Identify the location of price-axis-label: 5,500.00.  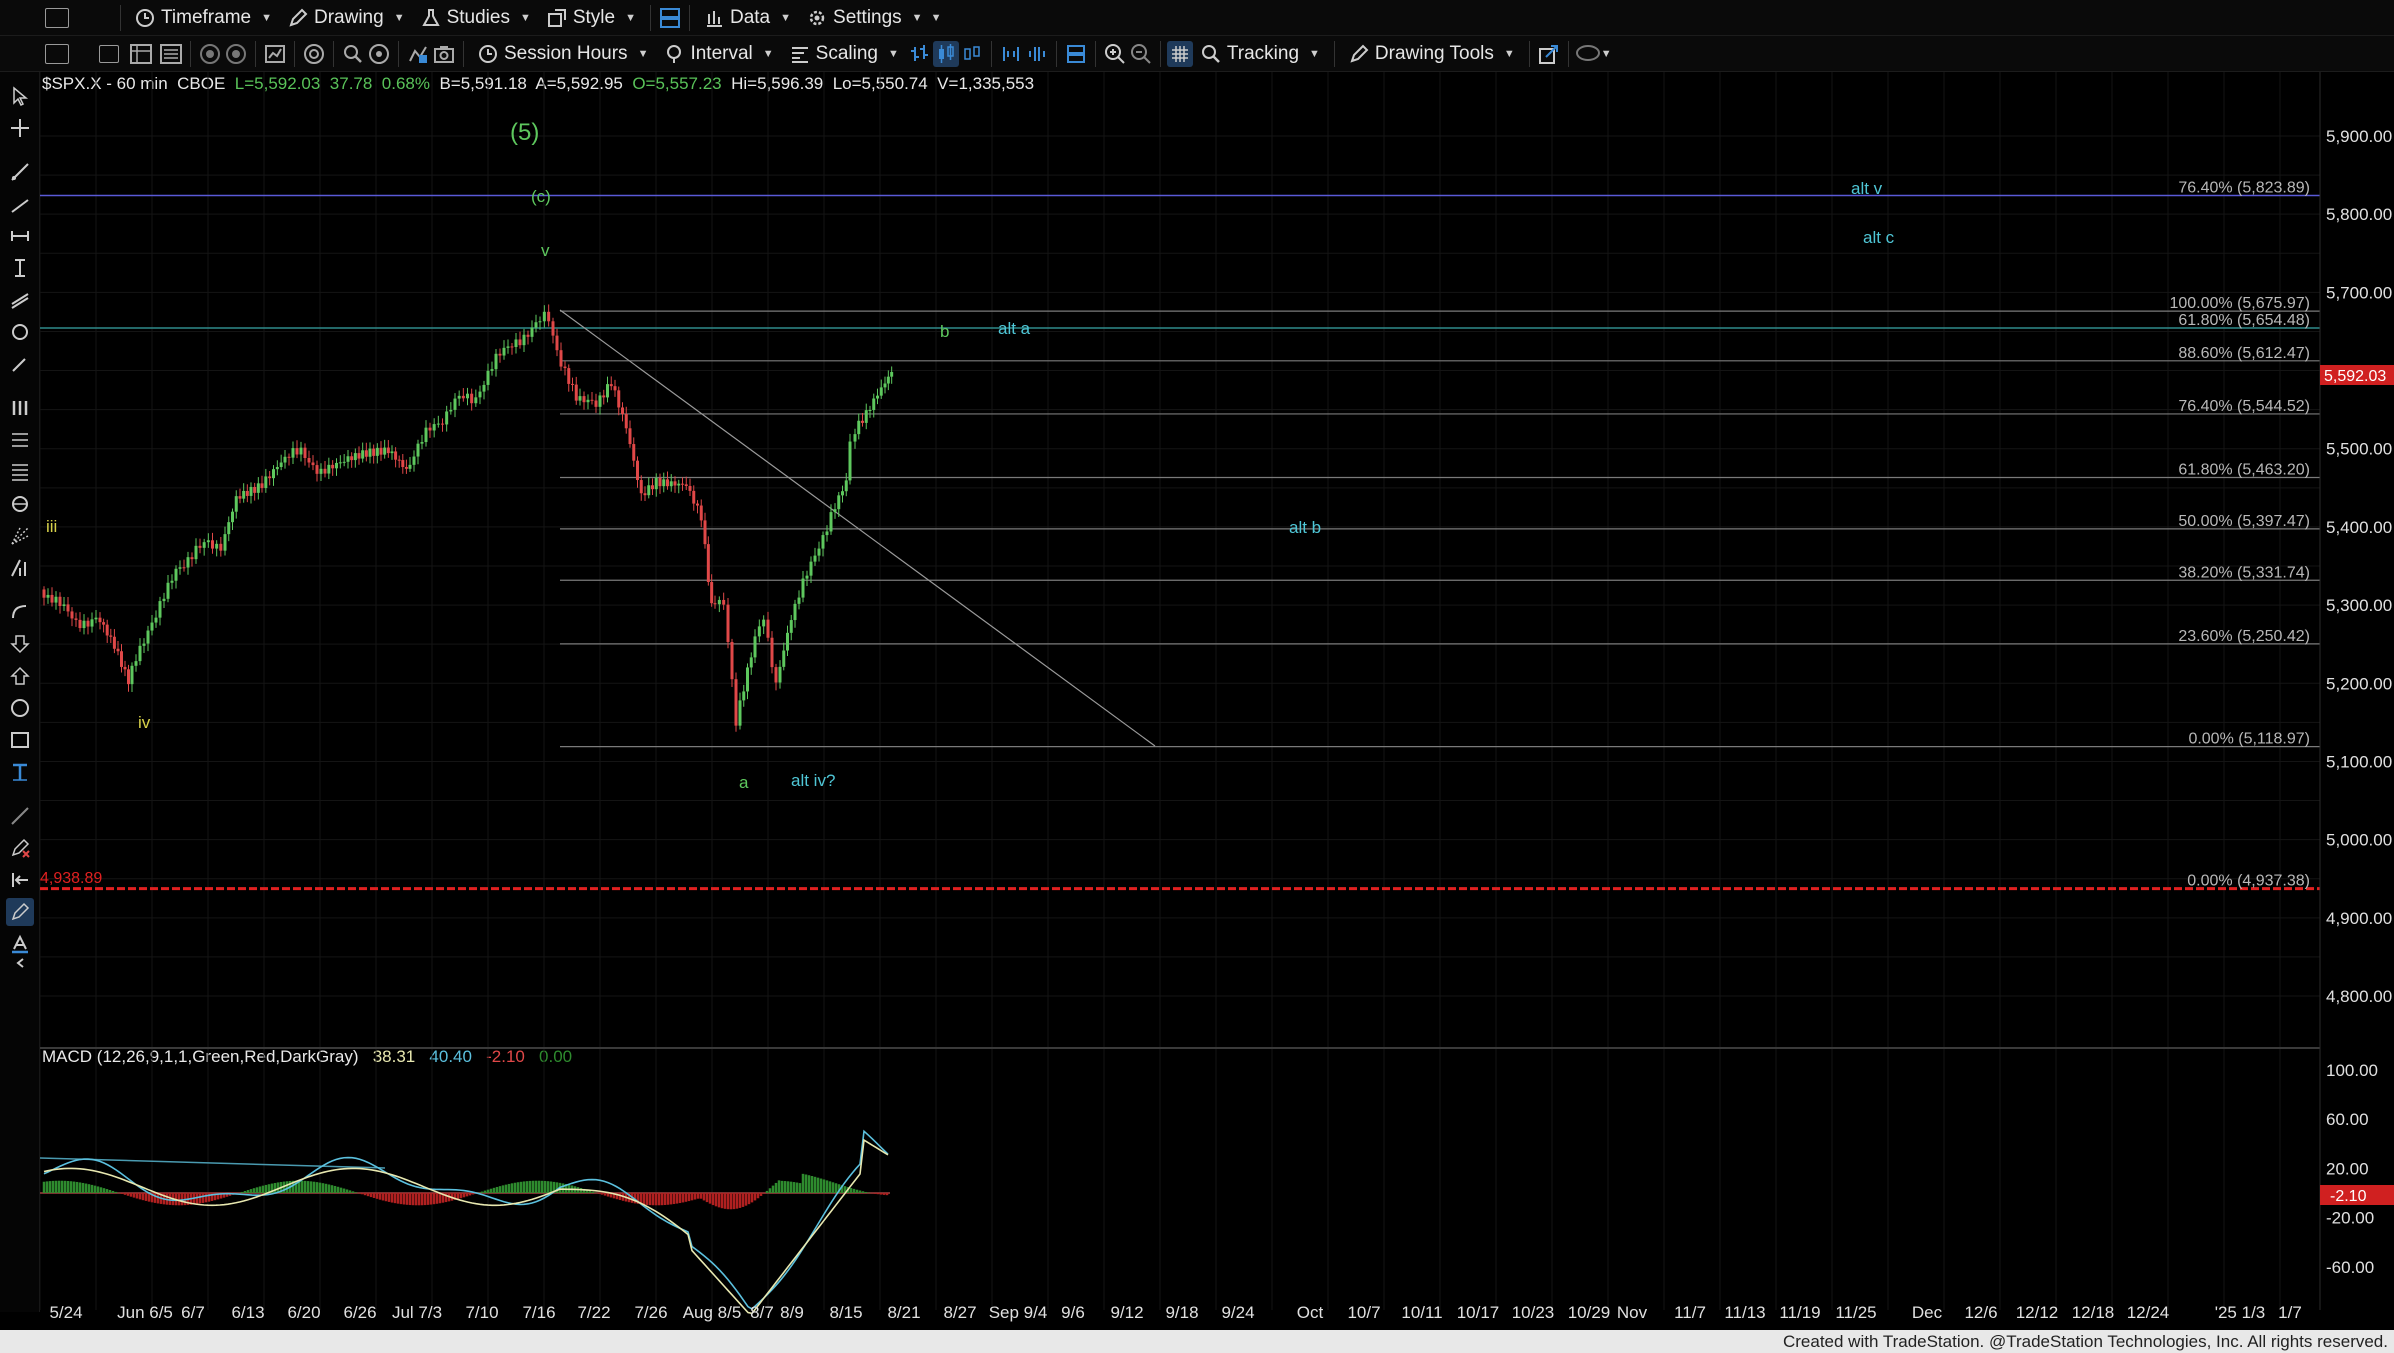
(2359, 449).